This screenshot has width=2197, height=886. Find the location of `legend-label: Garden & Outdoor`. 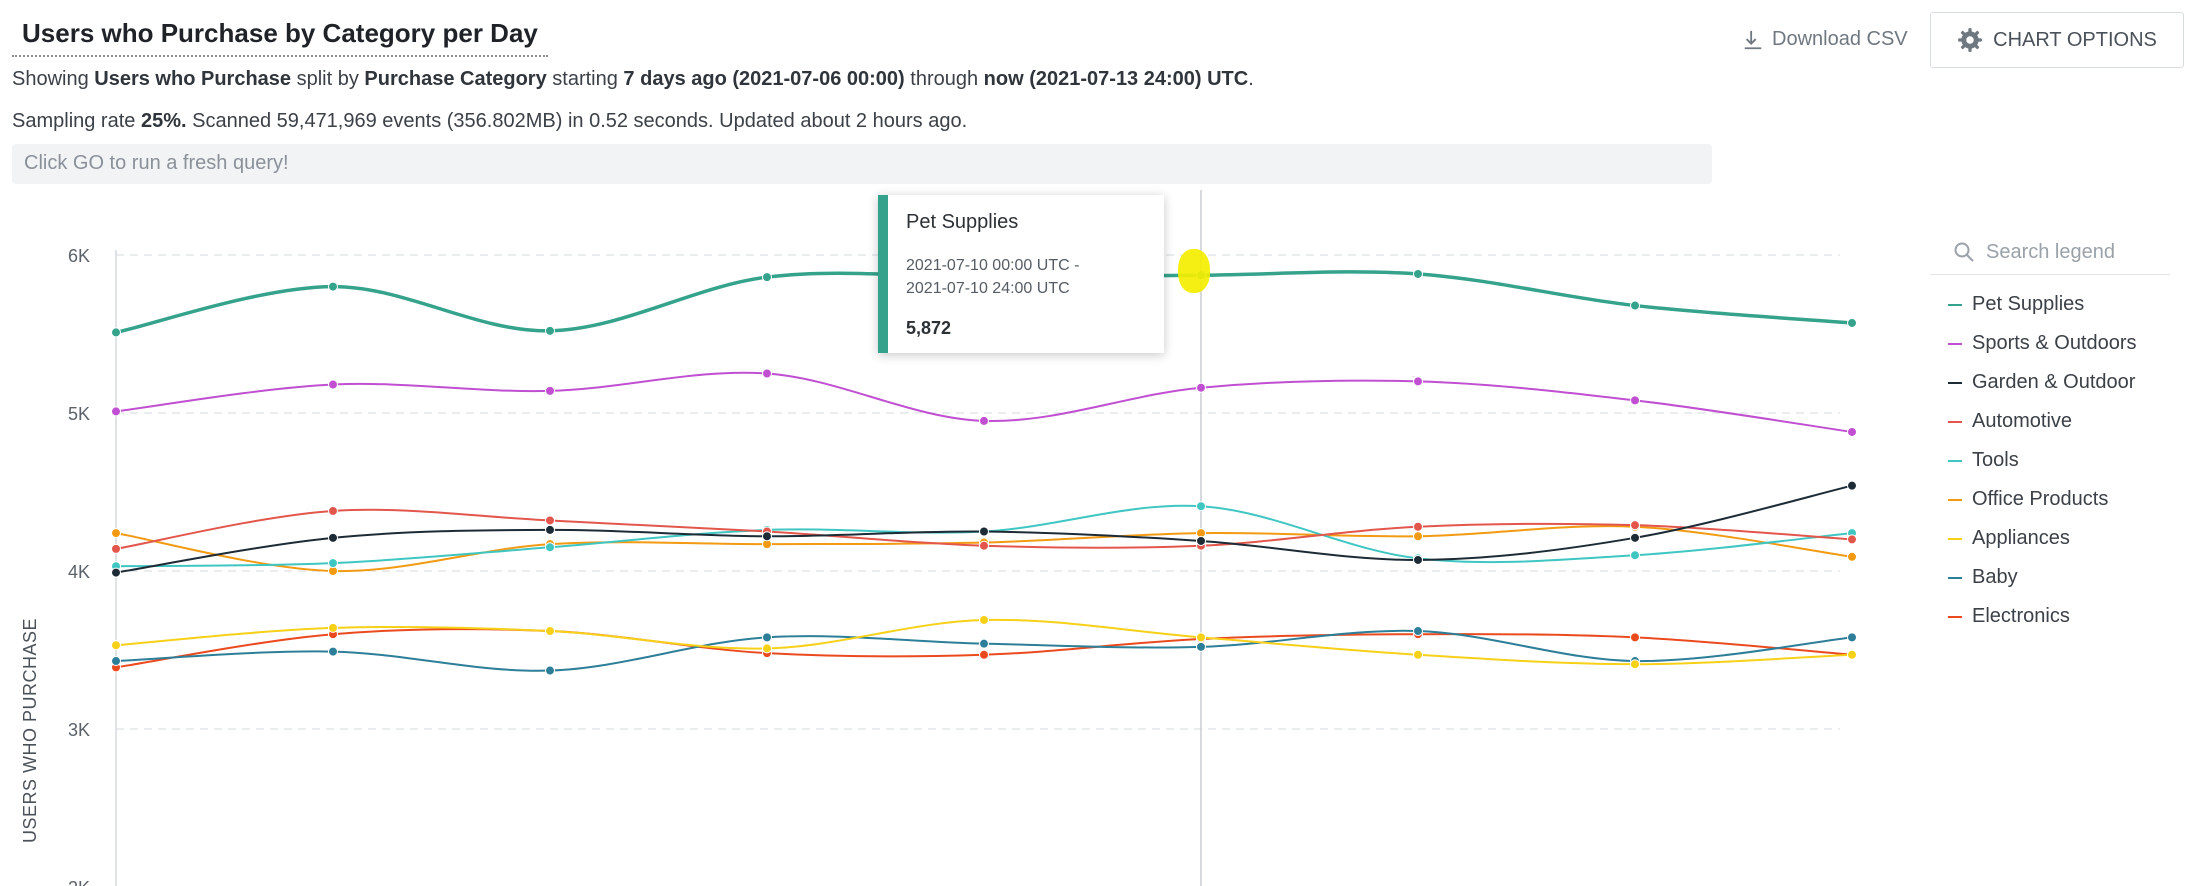

legend-label: Garden & Outdoor is located at coordinates (2054, 382).